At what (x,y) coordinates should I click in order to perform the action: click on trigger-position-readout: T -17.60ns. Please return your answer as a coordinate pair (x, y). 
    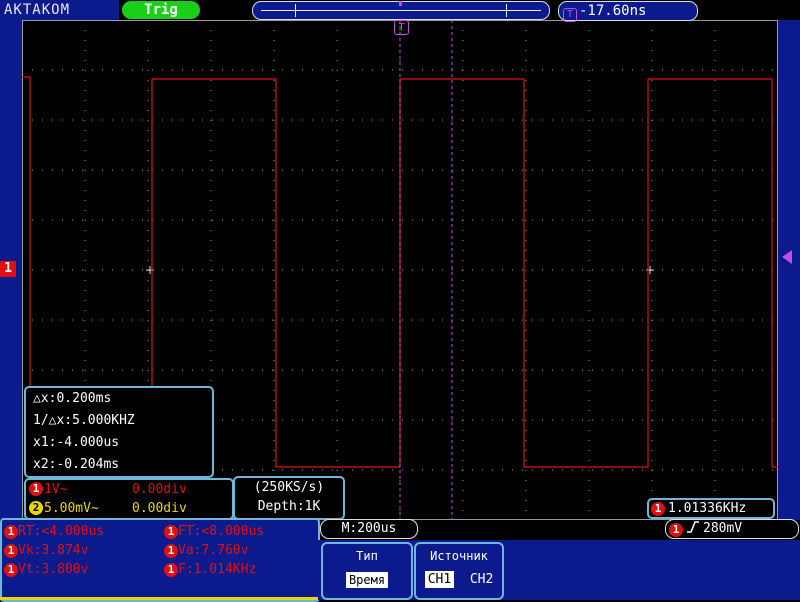
    Looking at the image, I should click on (628, 11).